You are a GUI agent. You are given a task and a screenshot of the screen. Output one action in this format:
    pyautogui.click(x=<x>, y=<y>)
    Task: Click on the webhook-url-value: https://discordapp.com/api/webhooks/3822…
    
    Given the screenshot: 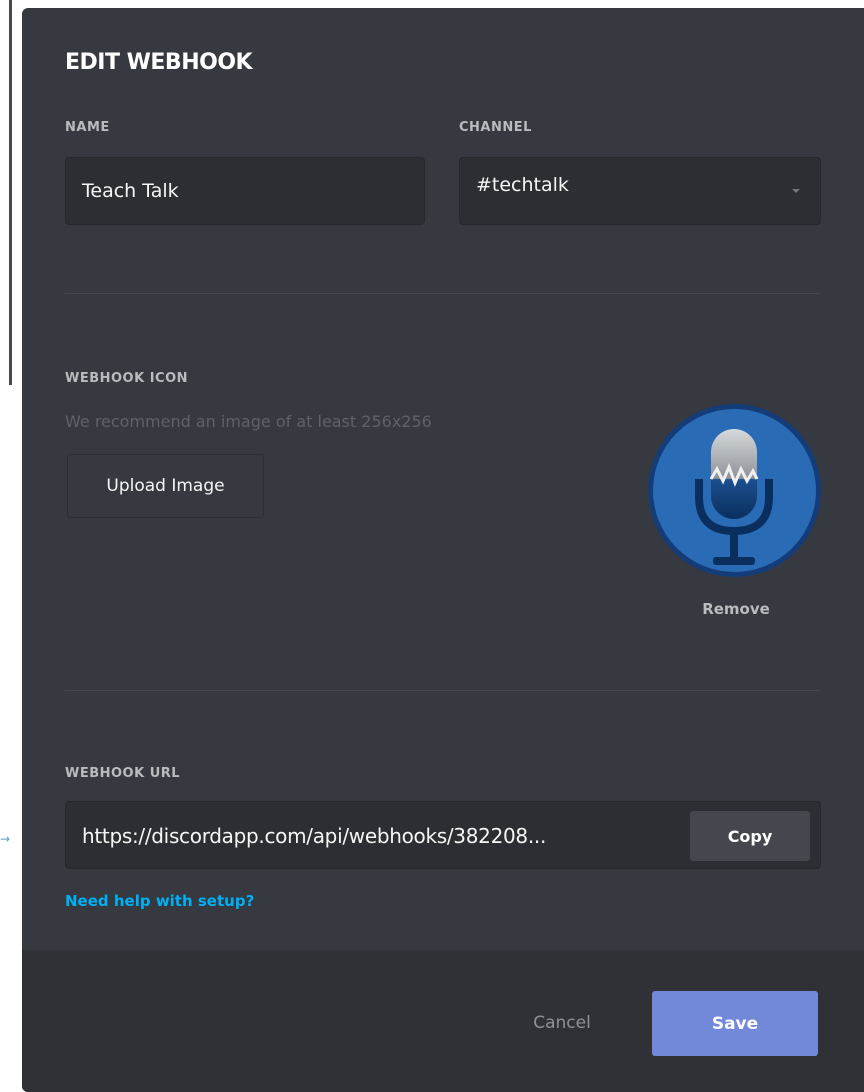 What is the action you would take?
    pyautogui.click(x=314, y=836)
    